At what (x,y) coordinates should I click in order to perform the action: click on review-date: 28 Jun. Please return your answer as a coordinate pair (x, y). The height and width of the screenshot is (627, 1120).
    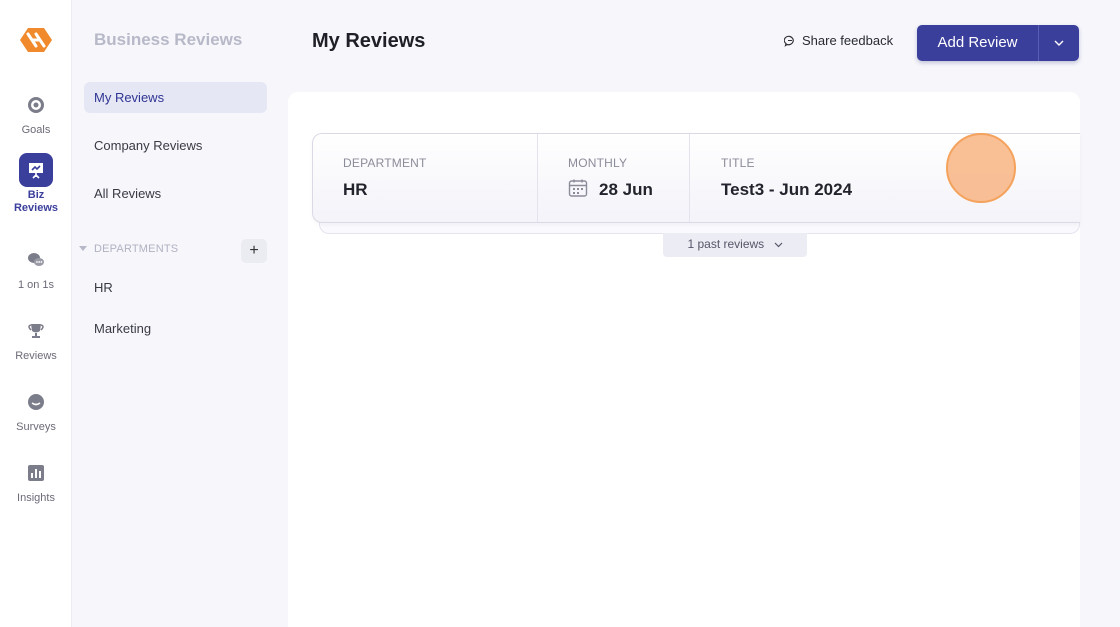
    Looking at the image, I should click on (626, 189).